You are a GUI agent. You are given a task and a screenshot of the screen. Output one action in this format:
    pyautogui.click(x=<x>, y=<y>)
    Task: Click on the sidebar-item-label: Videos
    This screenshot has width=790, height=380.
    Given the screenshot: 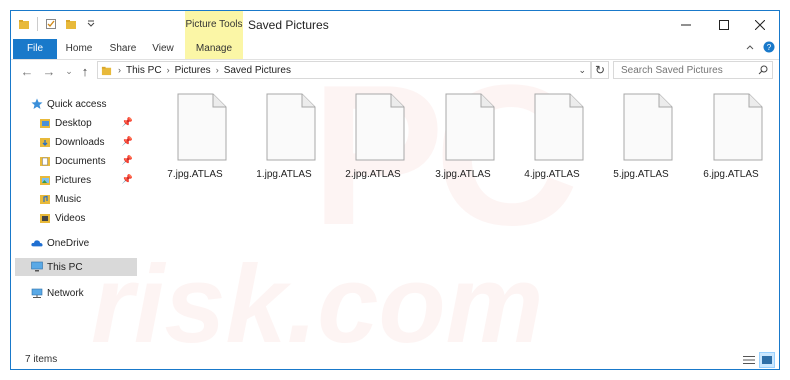 What is the action you would take?
    pyautogui.click(x=70, y=218)
    